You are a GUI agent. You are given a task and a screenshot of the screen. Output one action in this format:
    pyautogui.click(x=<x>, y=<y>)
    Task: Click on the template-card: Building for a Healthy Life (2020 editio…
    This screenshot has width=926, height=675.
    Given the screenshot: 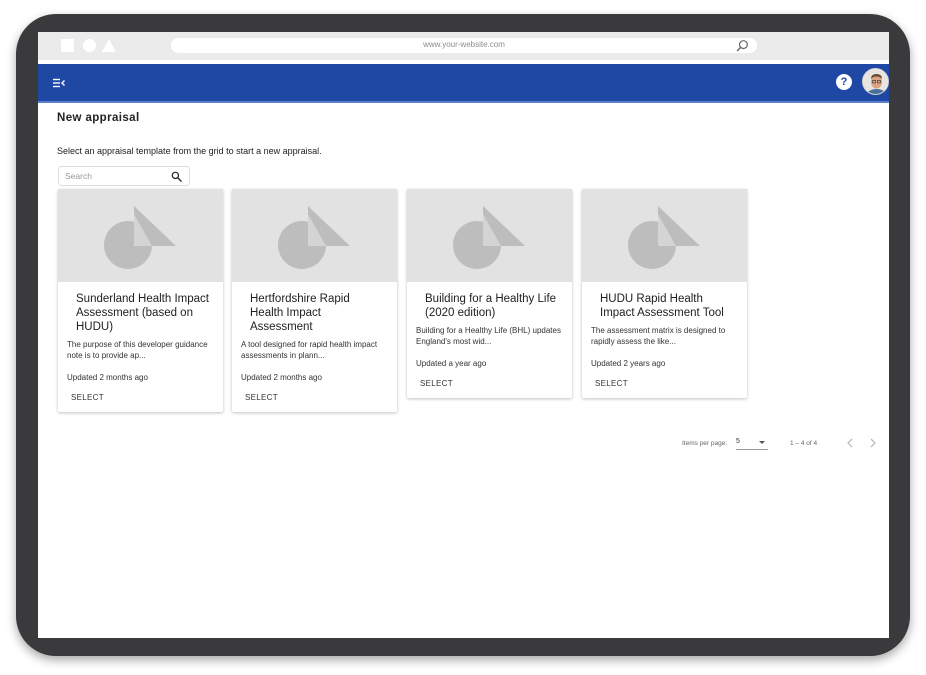 What is the action you would take?
    pyautogui.click(x=489, y=293)
    